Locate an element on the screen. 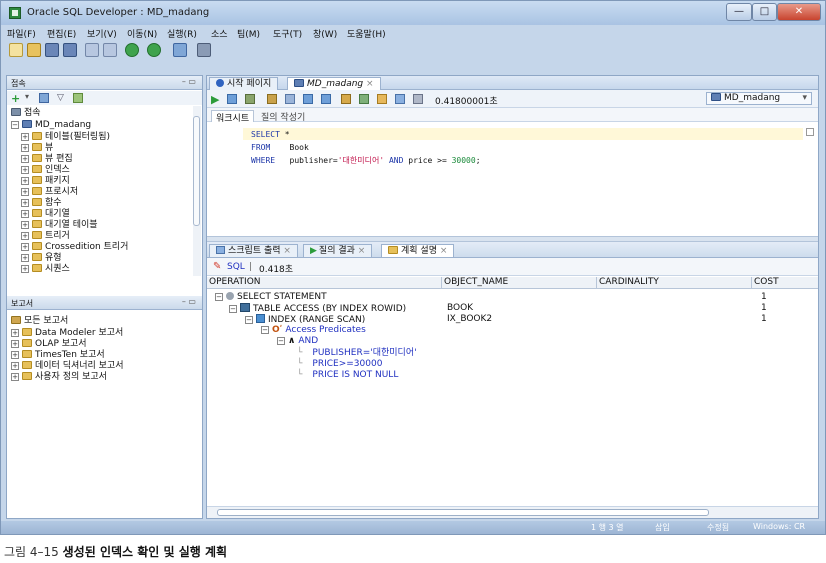 The image size is (826, 563). add-connection-icon: + is located at coordinates (15, 98).